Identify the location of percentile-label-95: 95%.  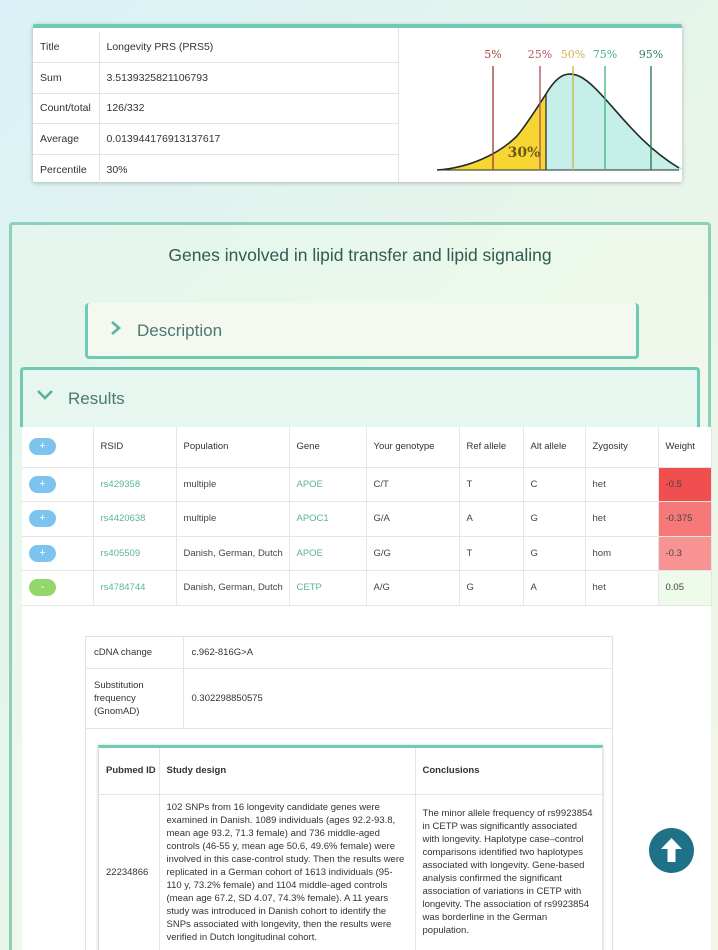
(651, 54).